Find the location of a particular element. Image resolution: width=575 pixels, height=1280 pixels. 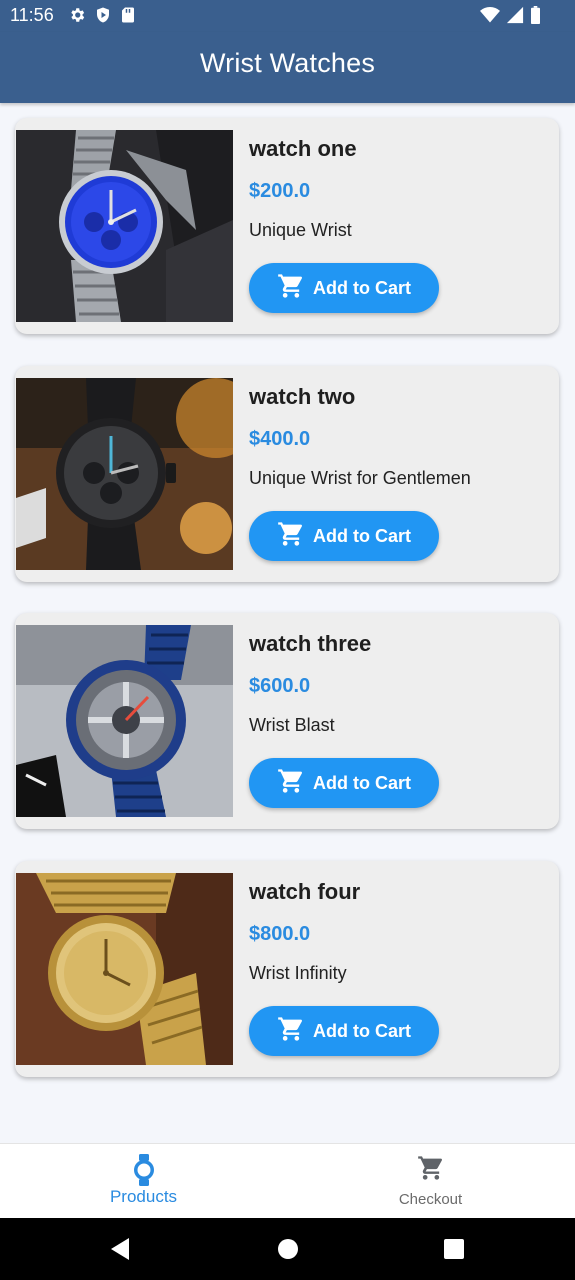

home-icon is located at coordinates (288, 1249).